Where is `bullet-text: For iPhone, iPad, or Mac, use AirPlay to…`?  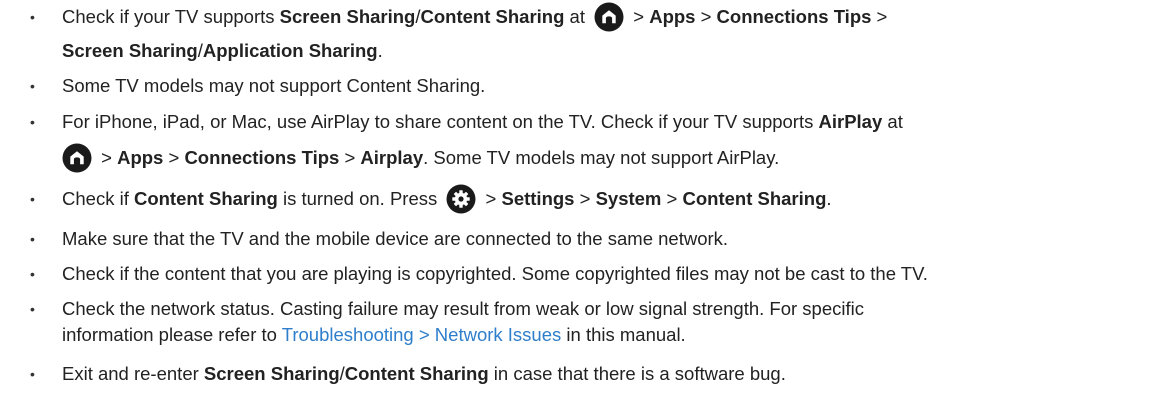
bullet-text: For iPhone, iPad, or Mac, use AirPlay to… is located at coordinates (440, 121).